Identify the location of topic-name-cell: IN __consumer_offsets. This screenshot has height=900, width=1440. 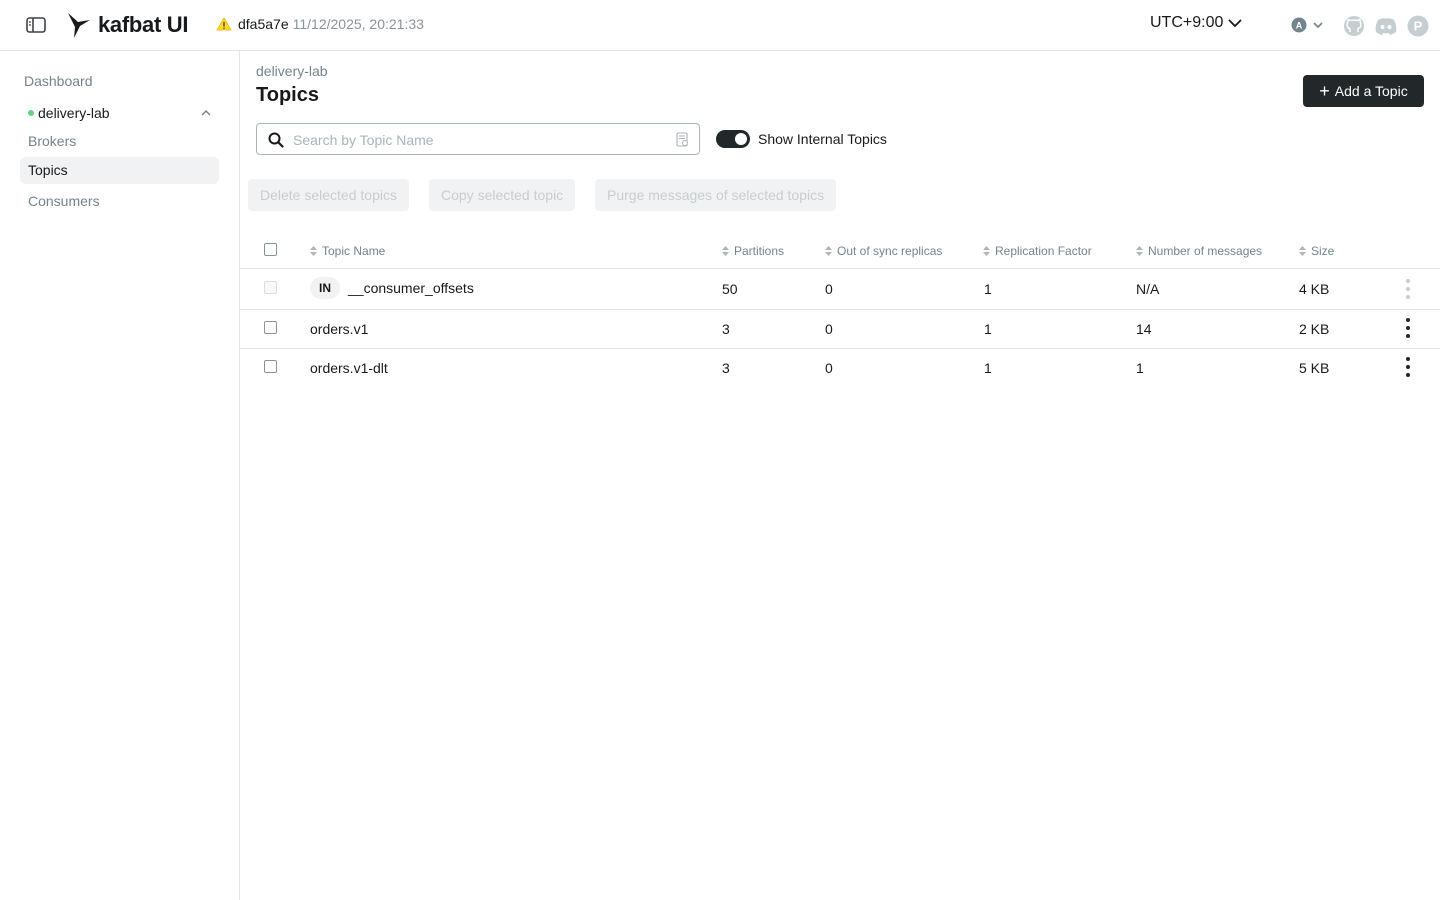
(392, 288).